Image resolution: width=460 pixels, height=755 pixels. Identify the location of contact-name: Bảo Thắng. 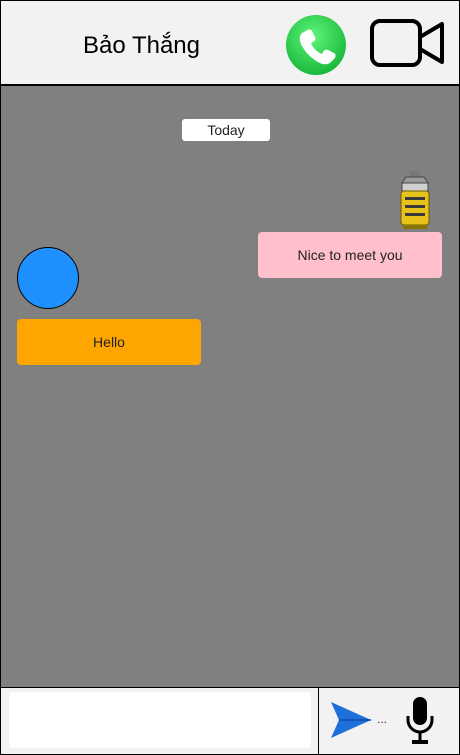
(141, 45).